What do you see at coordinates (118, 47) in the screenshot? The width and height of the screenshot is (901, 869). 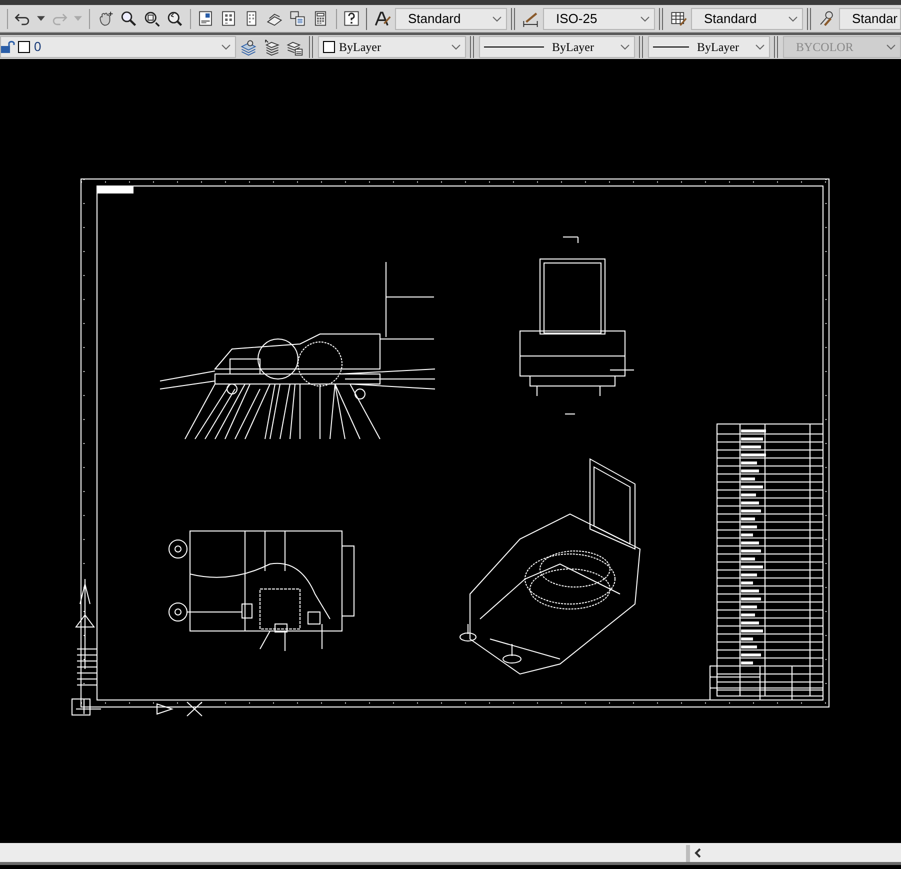 I see `layer-dropdown: 0` at bounding box center [118, 47].